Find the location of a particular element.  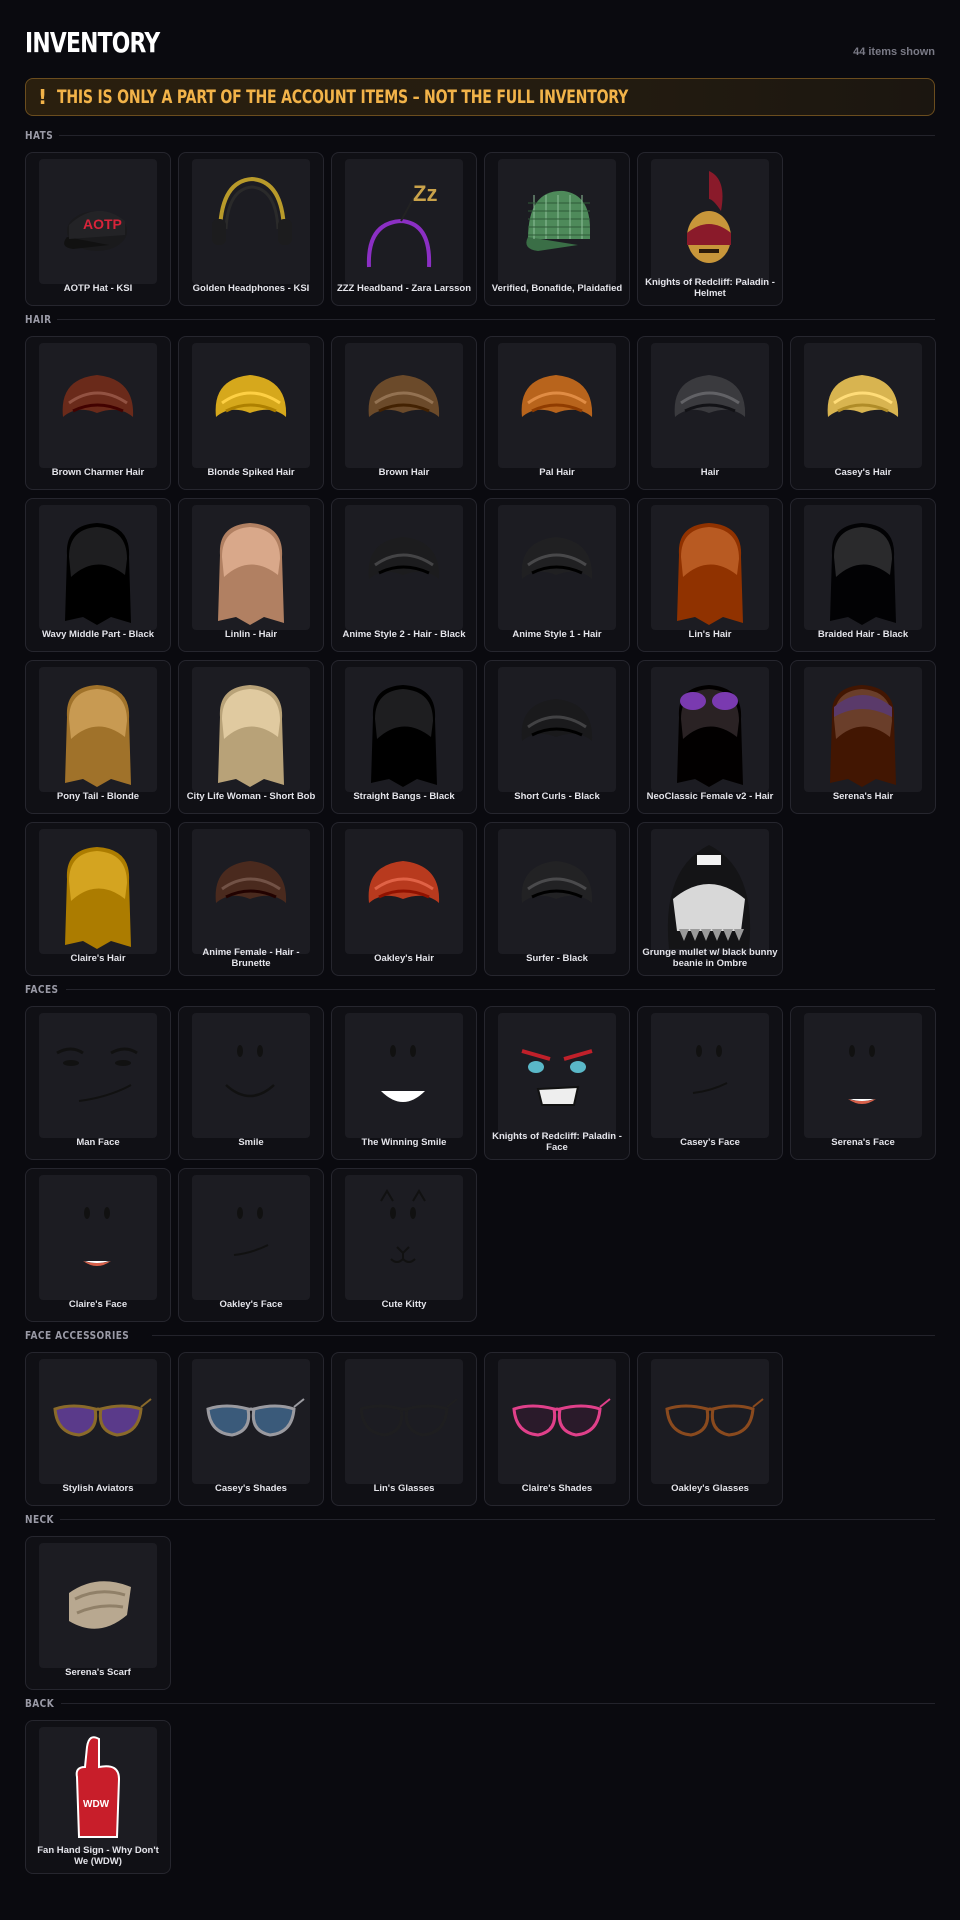

item-card: Knights of Redcliff: Paladin - Helmet is located at coordinates (710, 229).